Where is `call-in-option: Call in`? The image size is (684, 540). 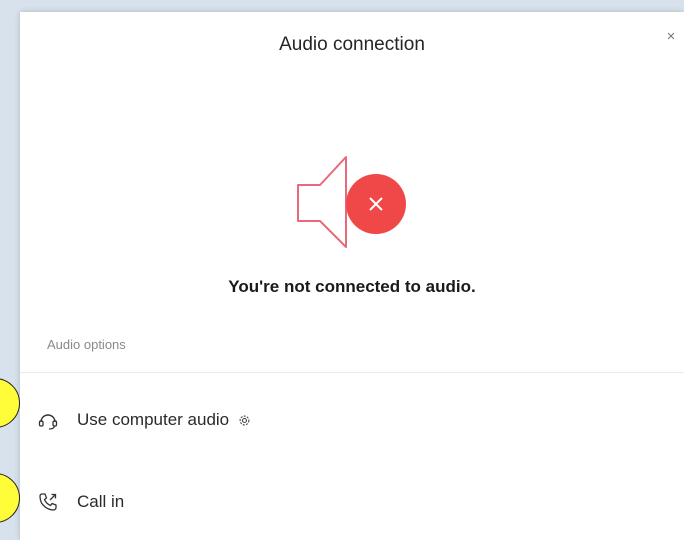
call-in-option: Call in is located at coordinates (352, 502).